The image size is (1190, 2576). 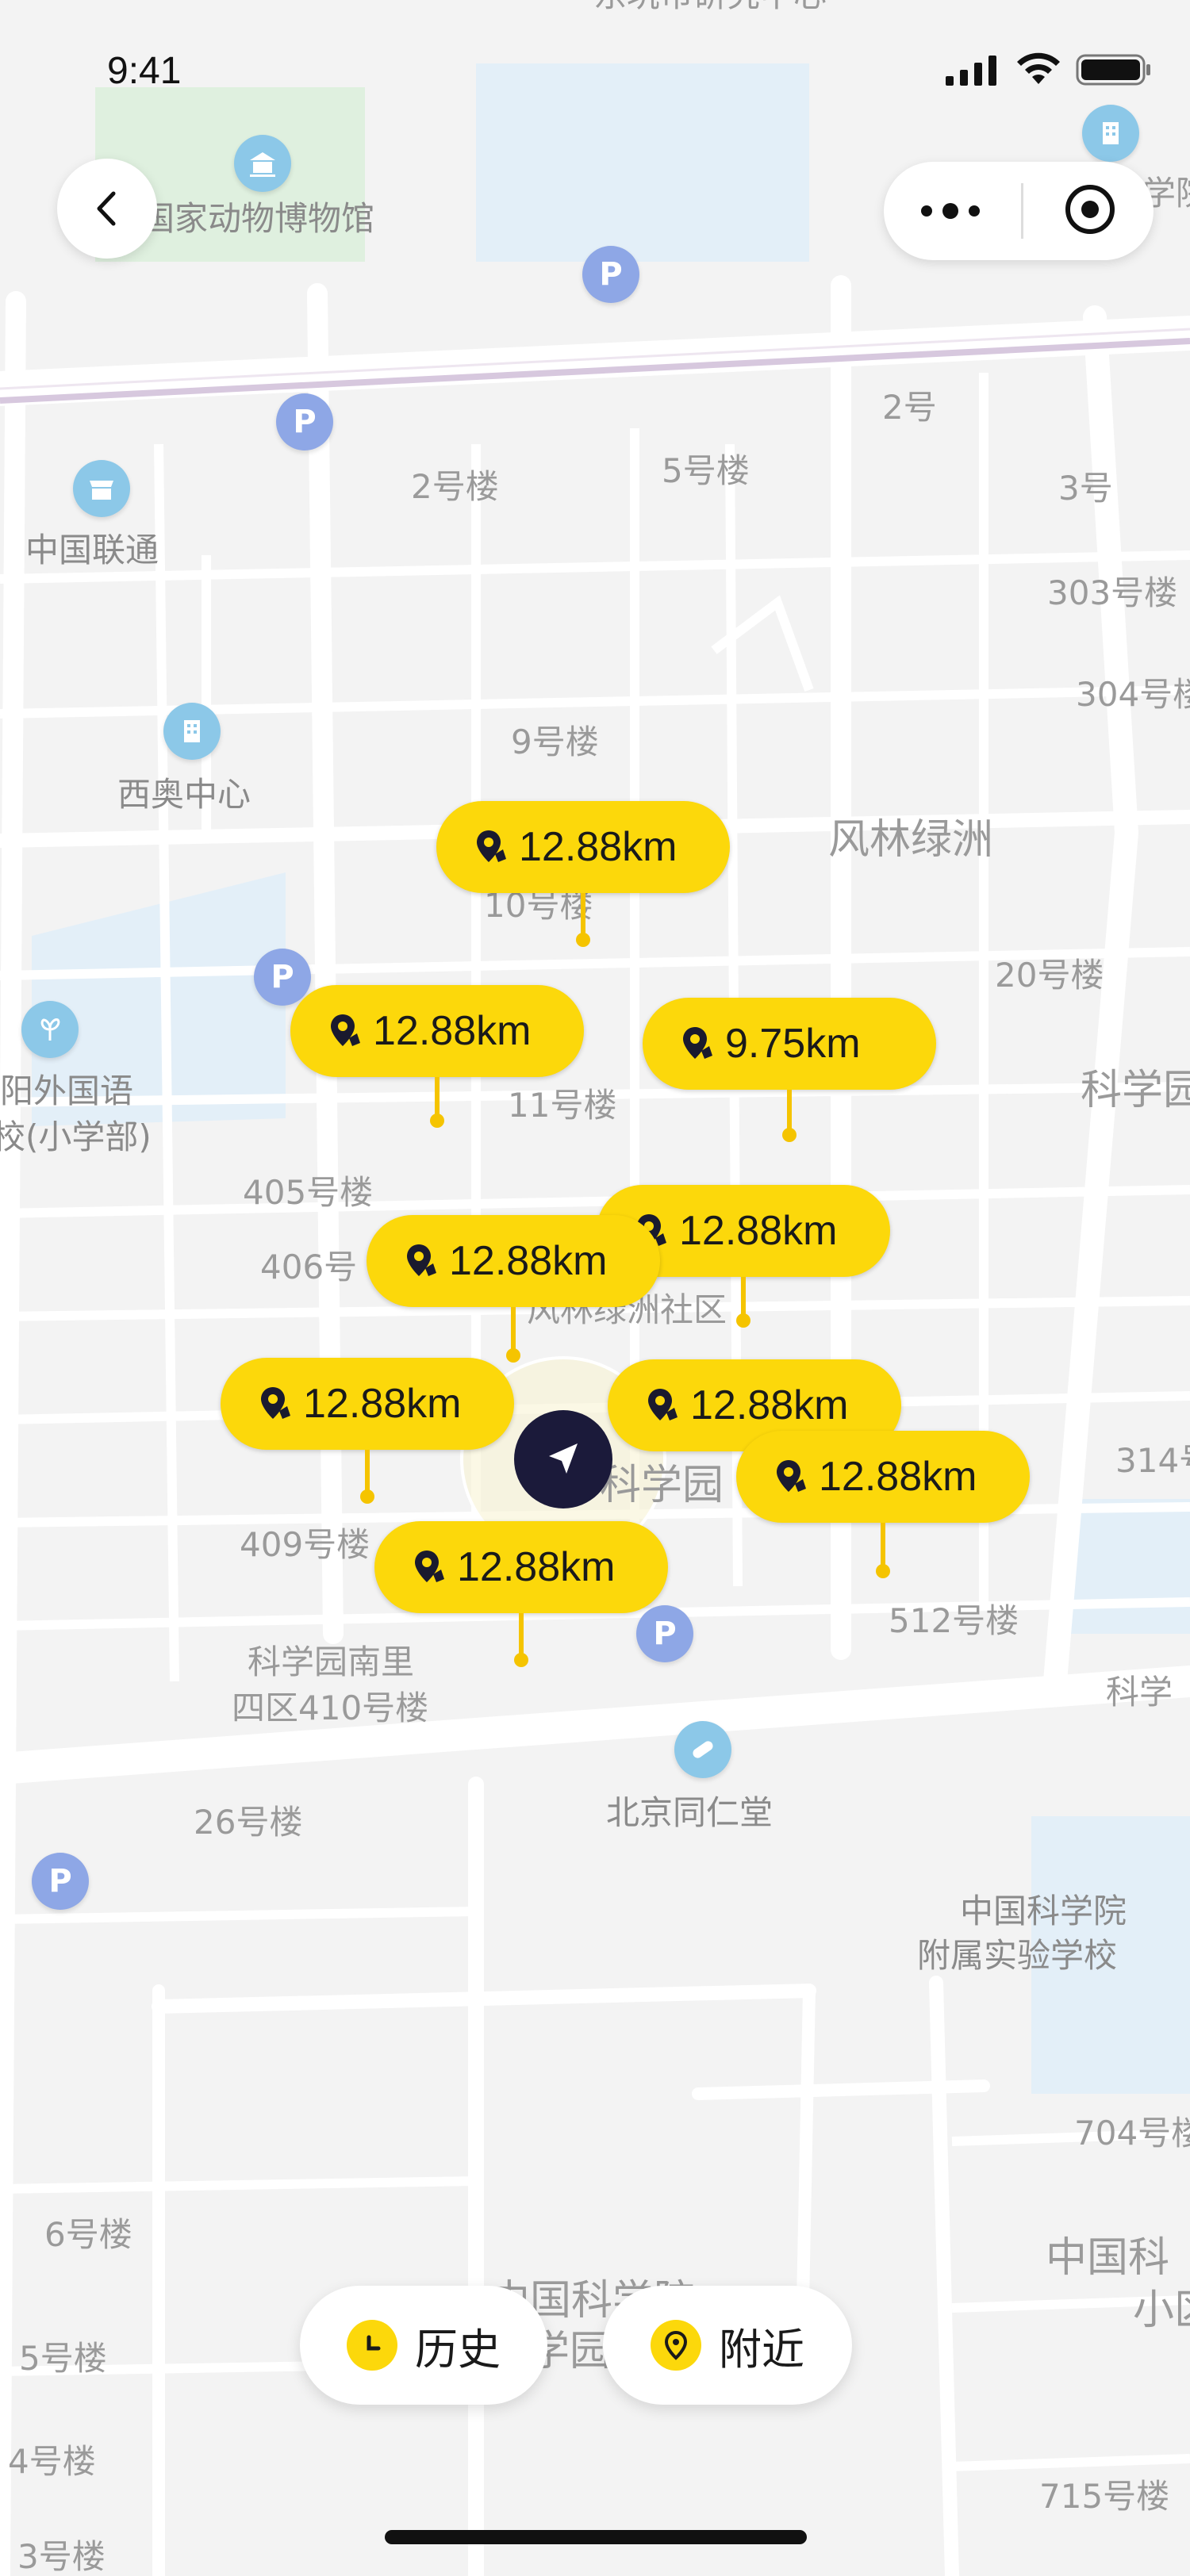 What do you see at coordinates (562, 1106) in the screenshot?
I see `map-label: 11号楼` at bounding box center [562, 1106].